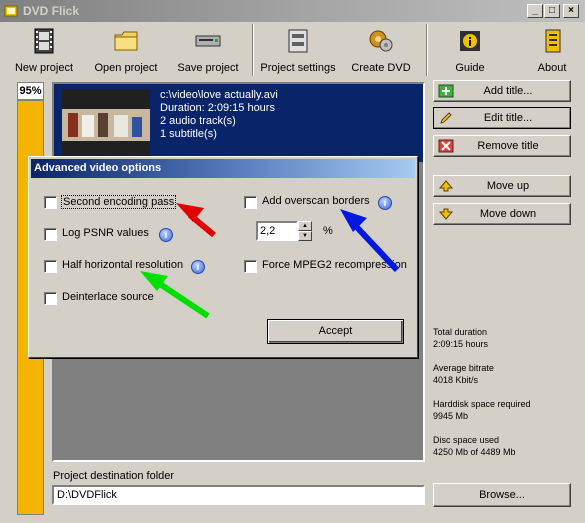 Image resolution: width=585 pixels, height=523 pixels. I want to click on title-path: c:\video\love actually.avi, so click(219, 95).